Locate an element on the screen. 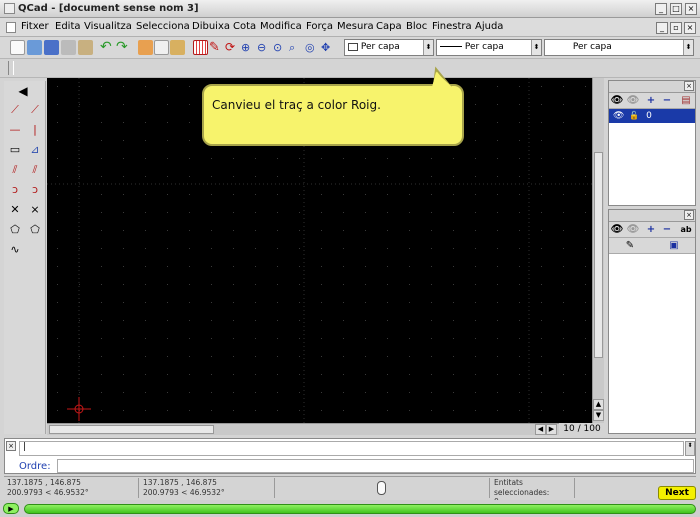 This screenshot has height=517, width=700. command-close-icon: × is located at coordinates (11, 446).